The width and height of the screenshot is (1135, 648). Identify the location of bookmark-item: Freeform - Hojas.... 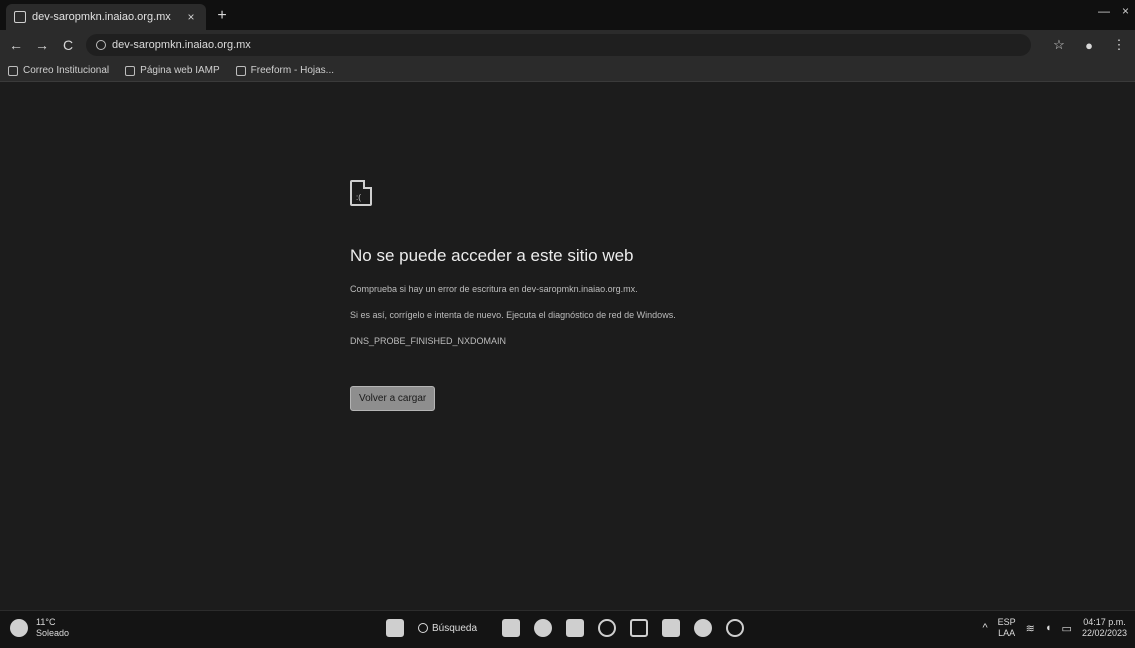
(285, 70).